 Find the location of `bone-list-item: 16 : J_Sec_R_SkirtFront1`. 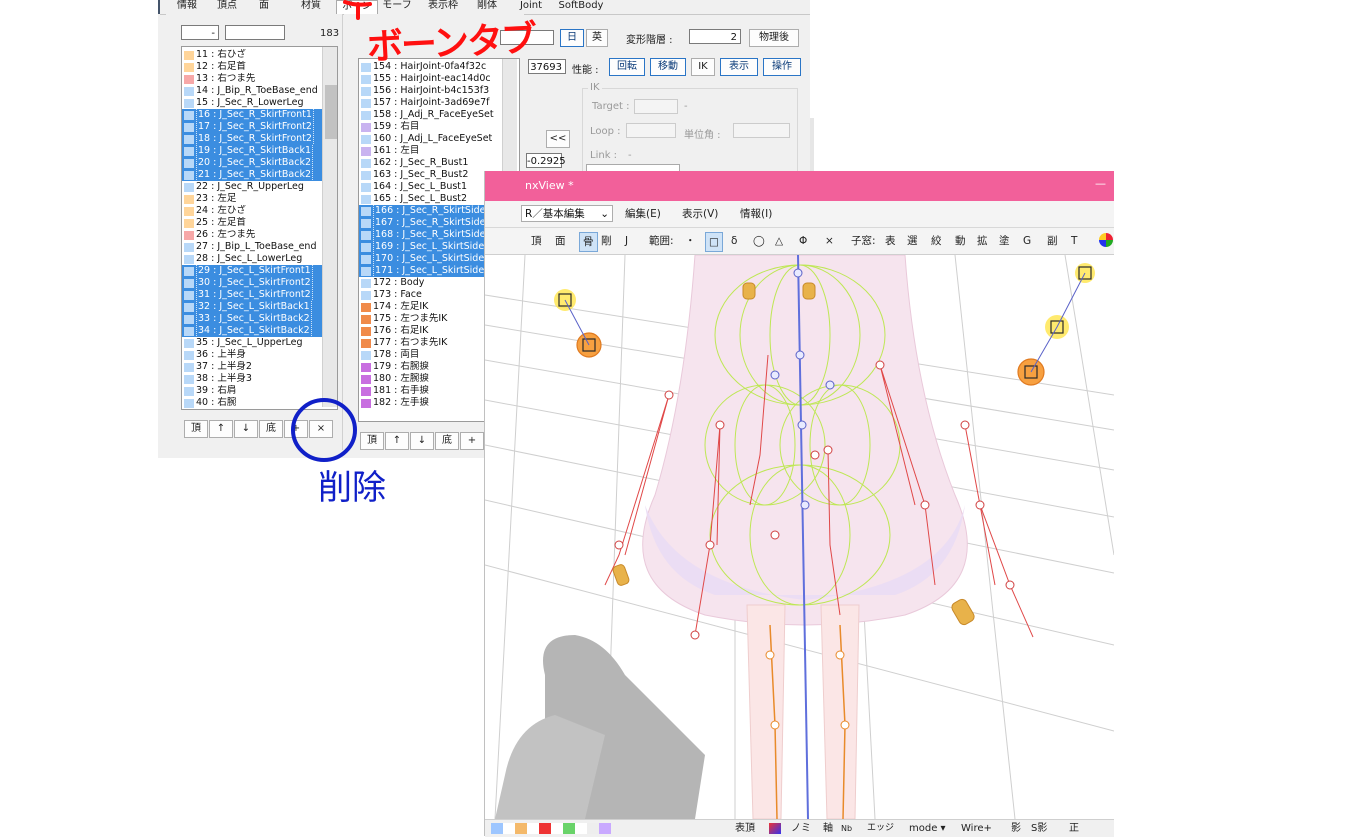

bone-list-item: 16 : J_Sec_R_SkirtFront1 is located at coordinates (259, 115).